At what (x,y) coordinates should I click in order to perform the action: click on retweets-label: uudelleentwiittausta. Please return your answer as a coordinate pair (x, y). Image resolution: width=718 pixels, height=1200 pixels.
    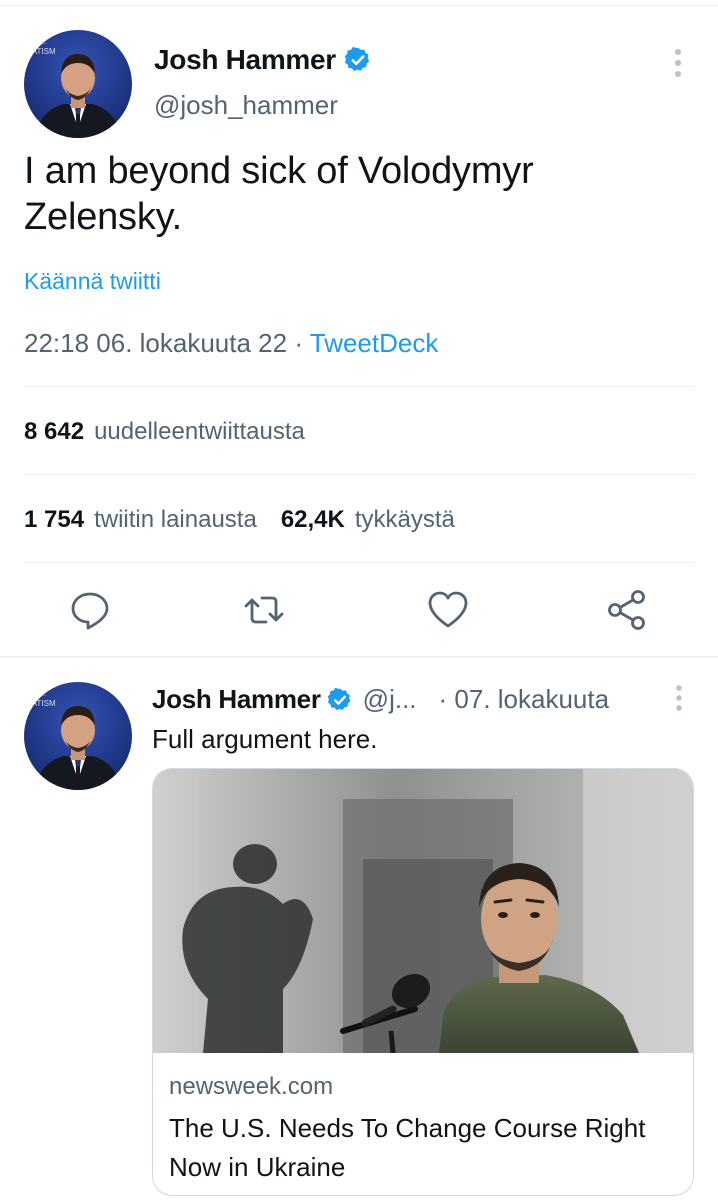
    Looking at the image, I should click on (199, 431).